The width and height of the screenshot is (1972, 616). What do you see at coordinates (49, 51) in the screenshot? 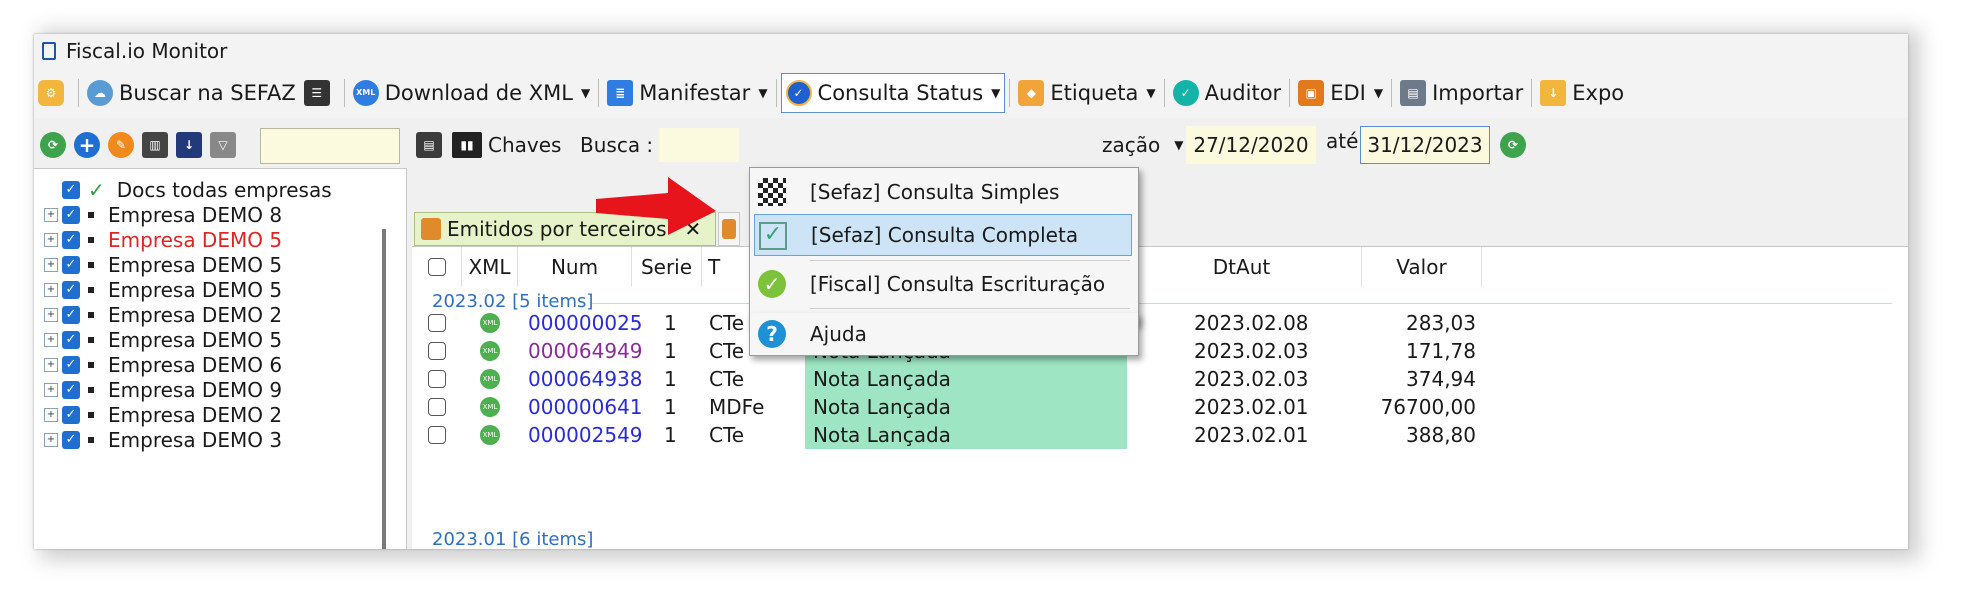
I see `app-logo-icon` at bounding box center [49, 51].